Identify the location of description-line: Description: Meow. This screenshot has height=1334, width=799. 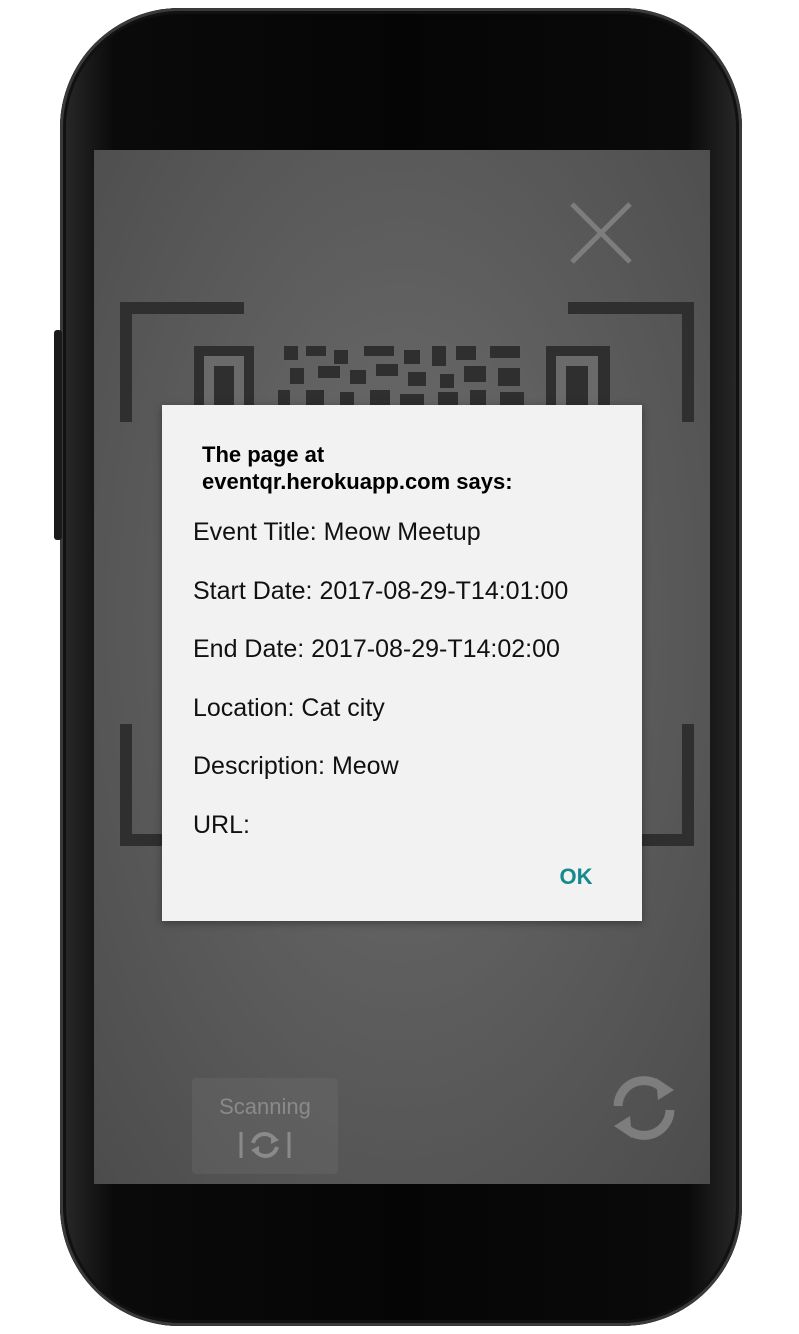
(296, 766).